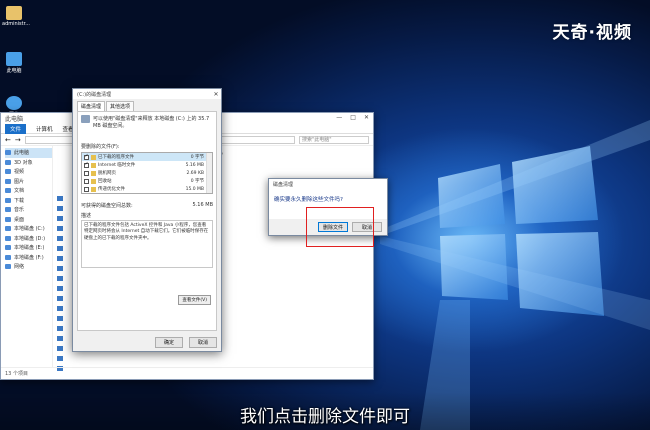  I want to click on close-icon: ✕, so click(216, 94).